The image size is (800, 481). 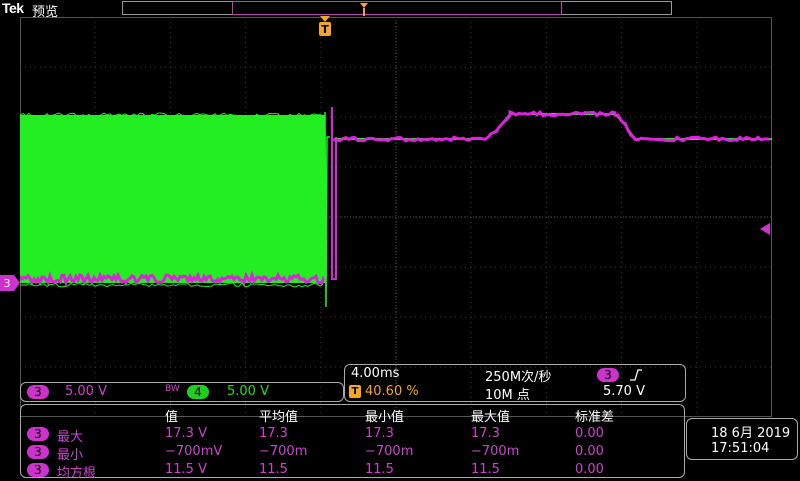 I want to click on date-display: 18 6月 2019, so click(x=750, y=431).